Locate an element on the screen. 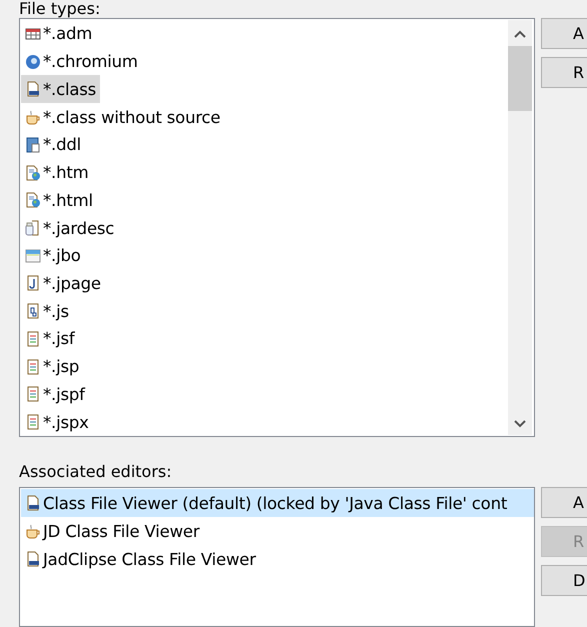 The height and width of the screenshot is (627, 587). list-item: *.chromium is located at coordinates (81, 62).